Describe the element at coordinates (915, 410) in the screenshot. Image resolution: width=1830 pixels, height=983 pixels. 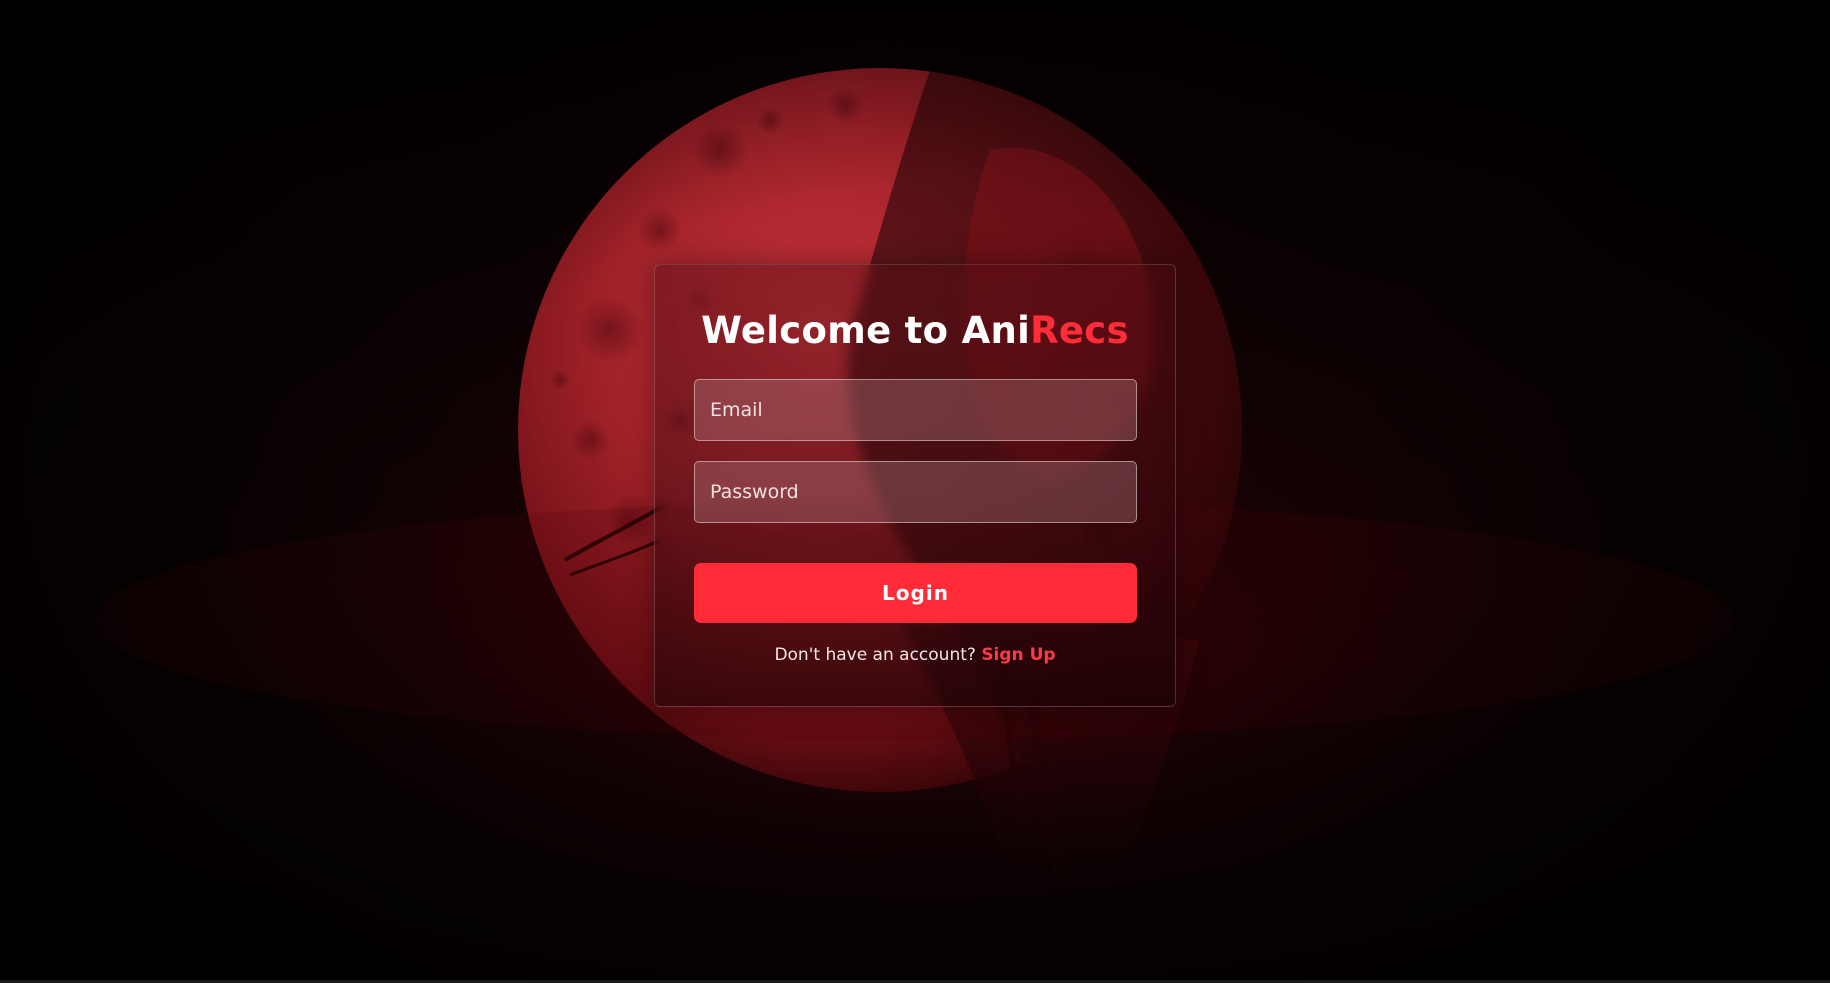
I see `email-field` at that location.